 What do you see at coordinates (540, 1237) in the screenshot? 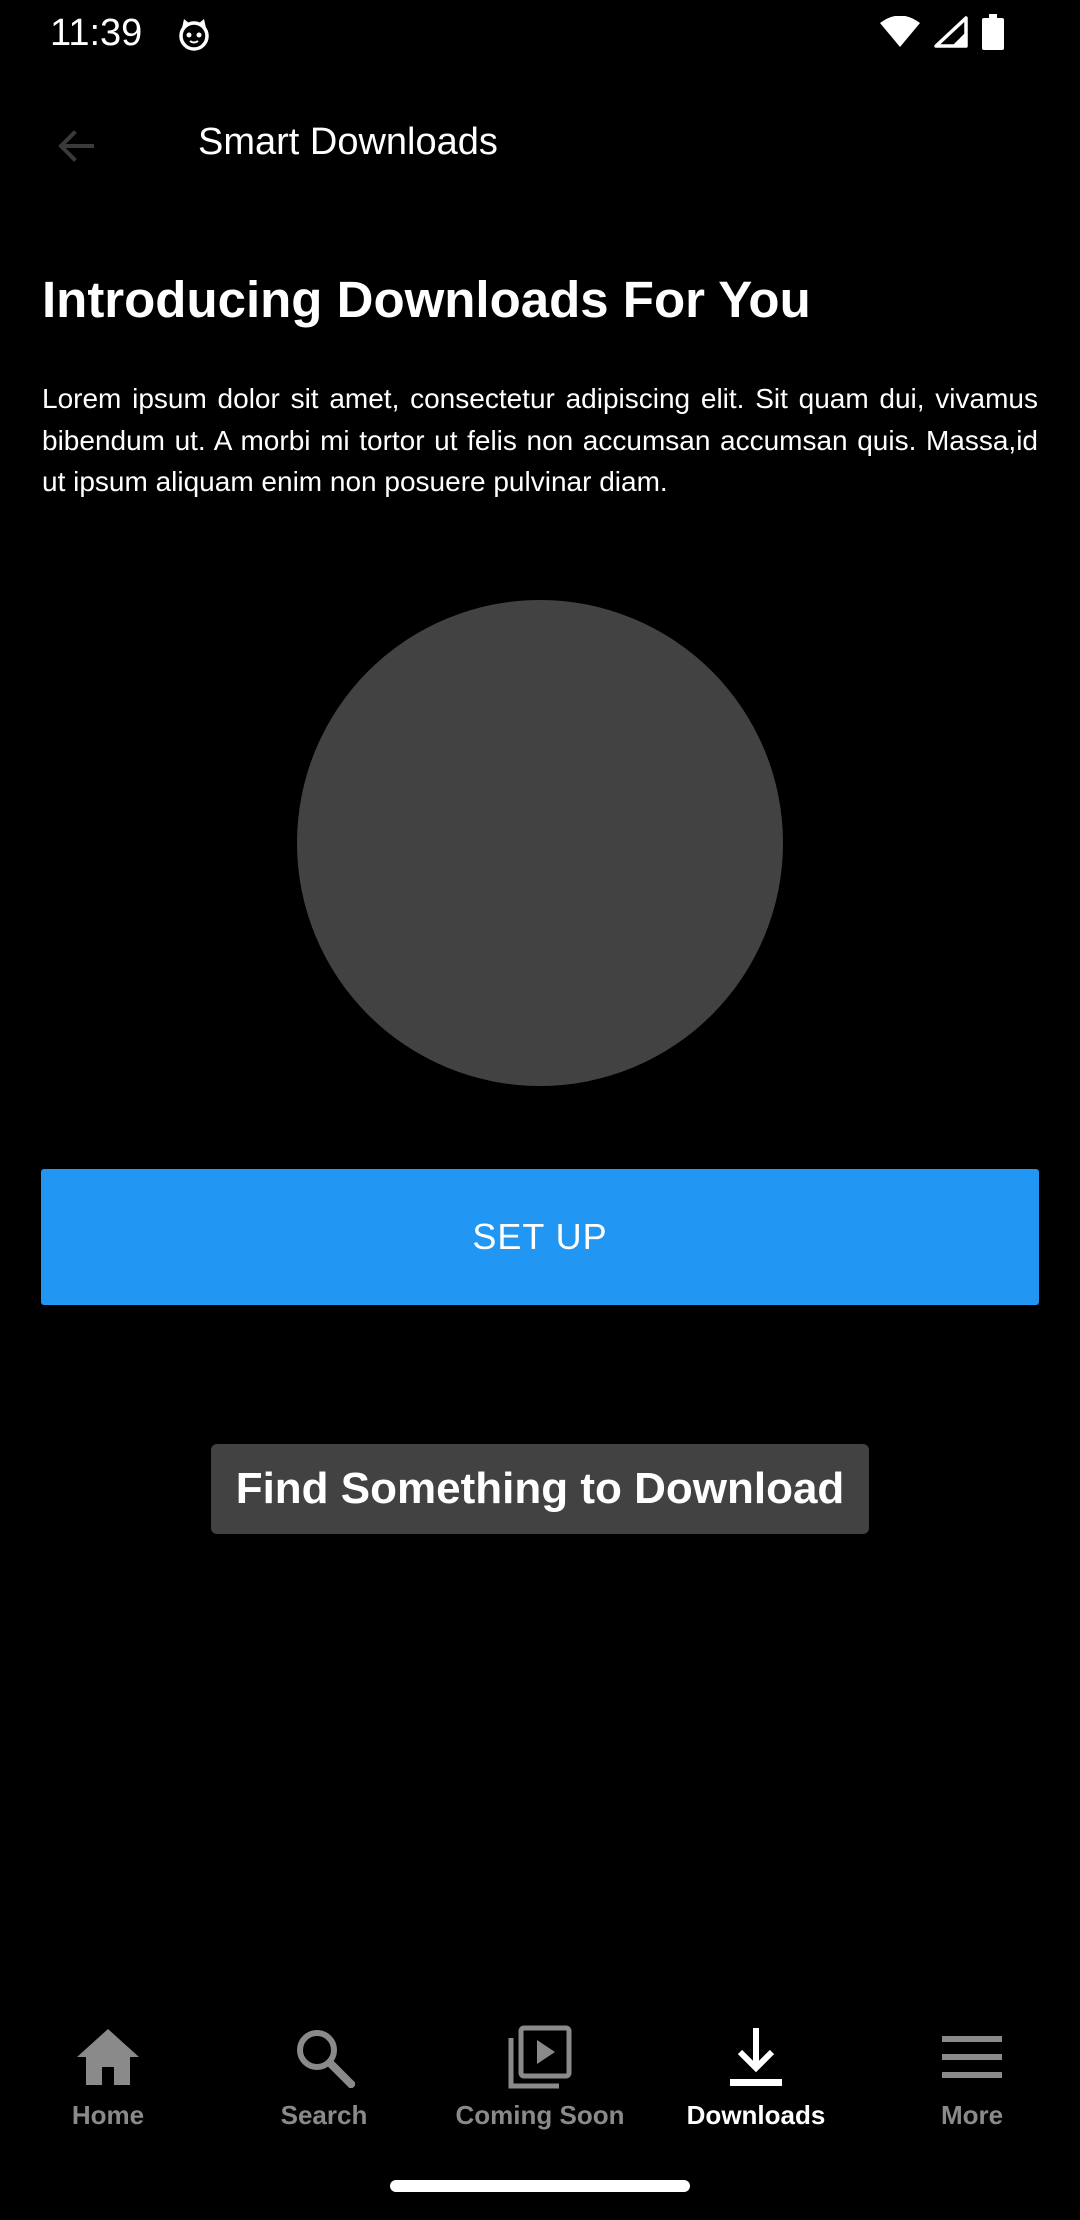
I see `setup-button: SET UP` at bounding box center [540, 1237].